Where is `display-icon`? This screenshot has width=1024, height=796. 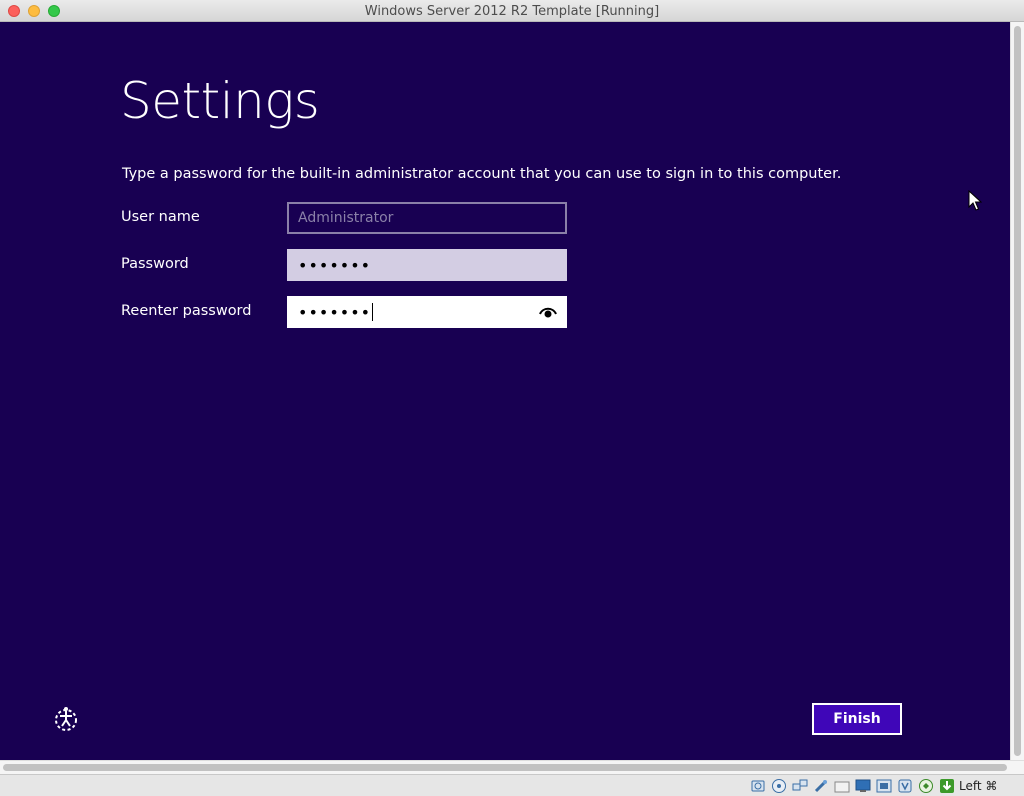
display-icon is located at coordinates (863, 786).